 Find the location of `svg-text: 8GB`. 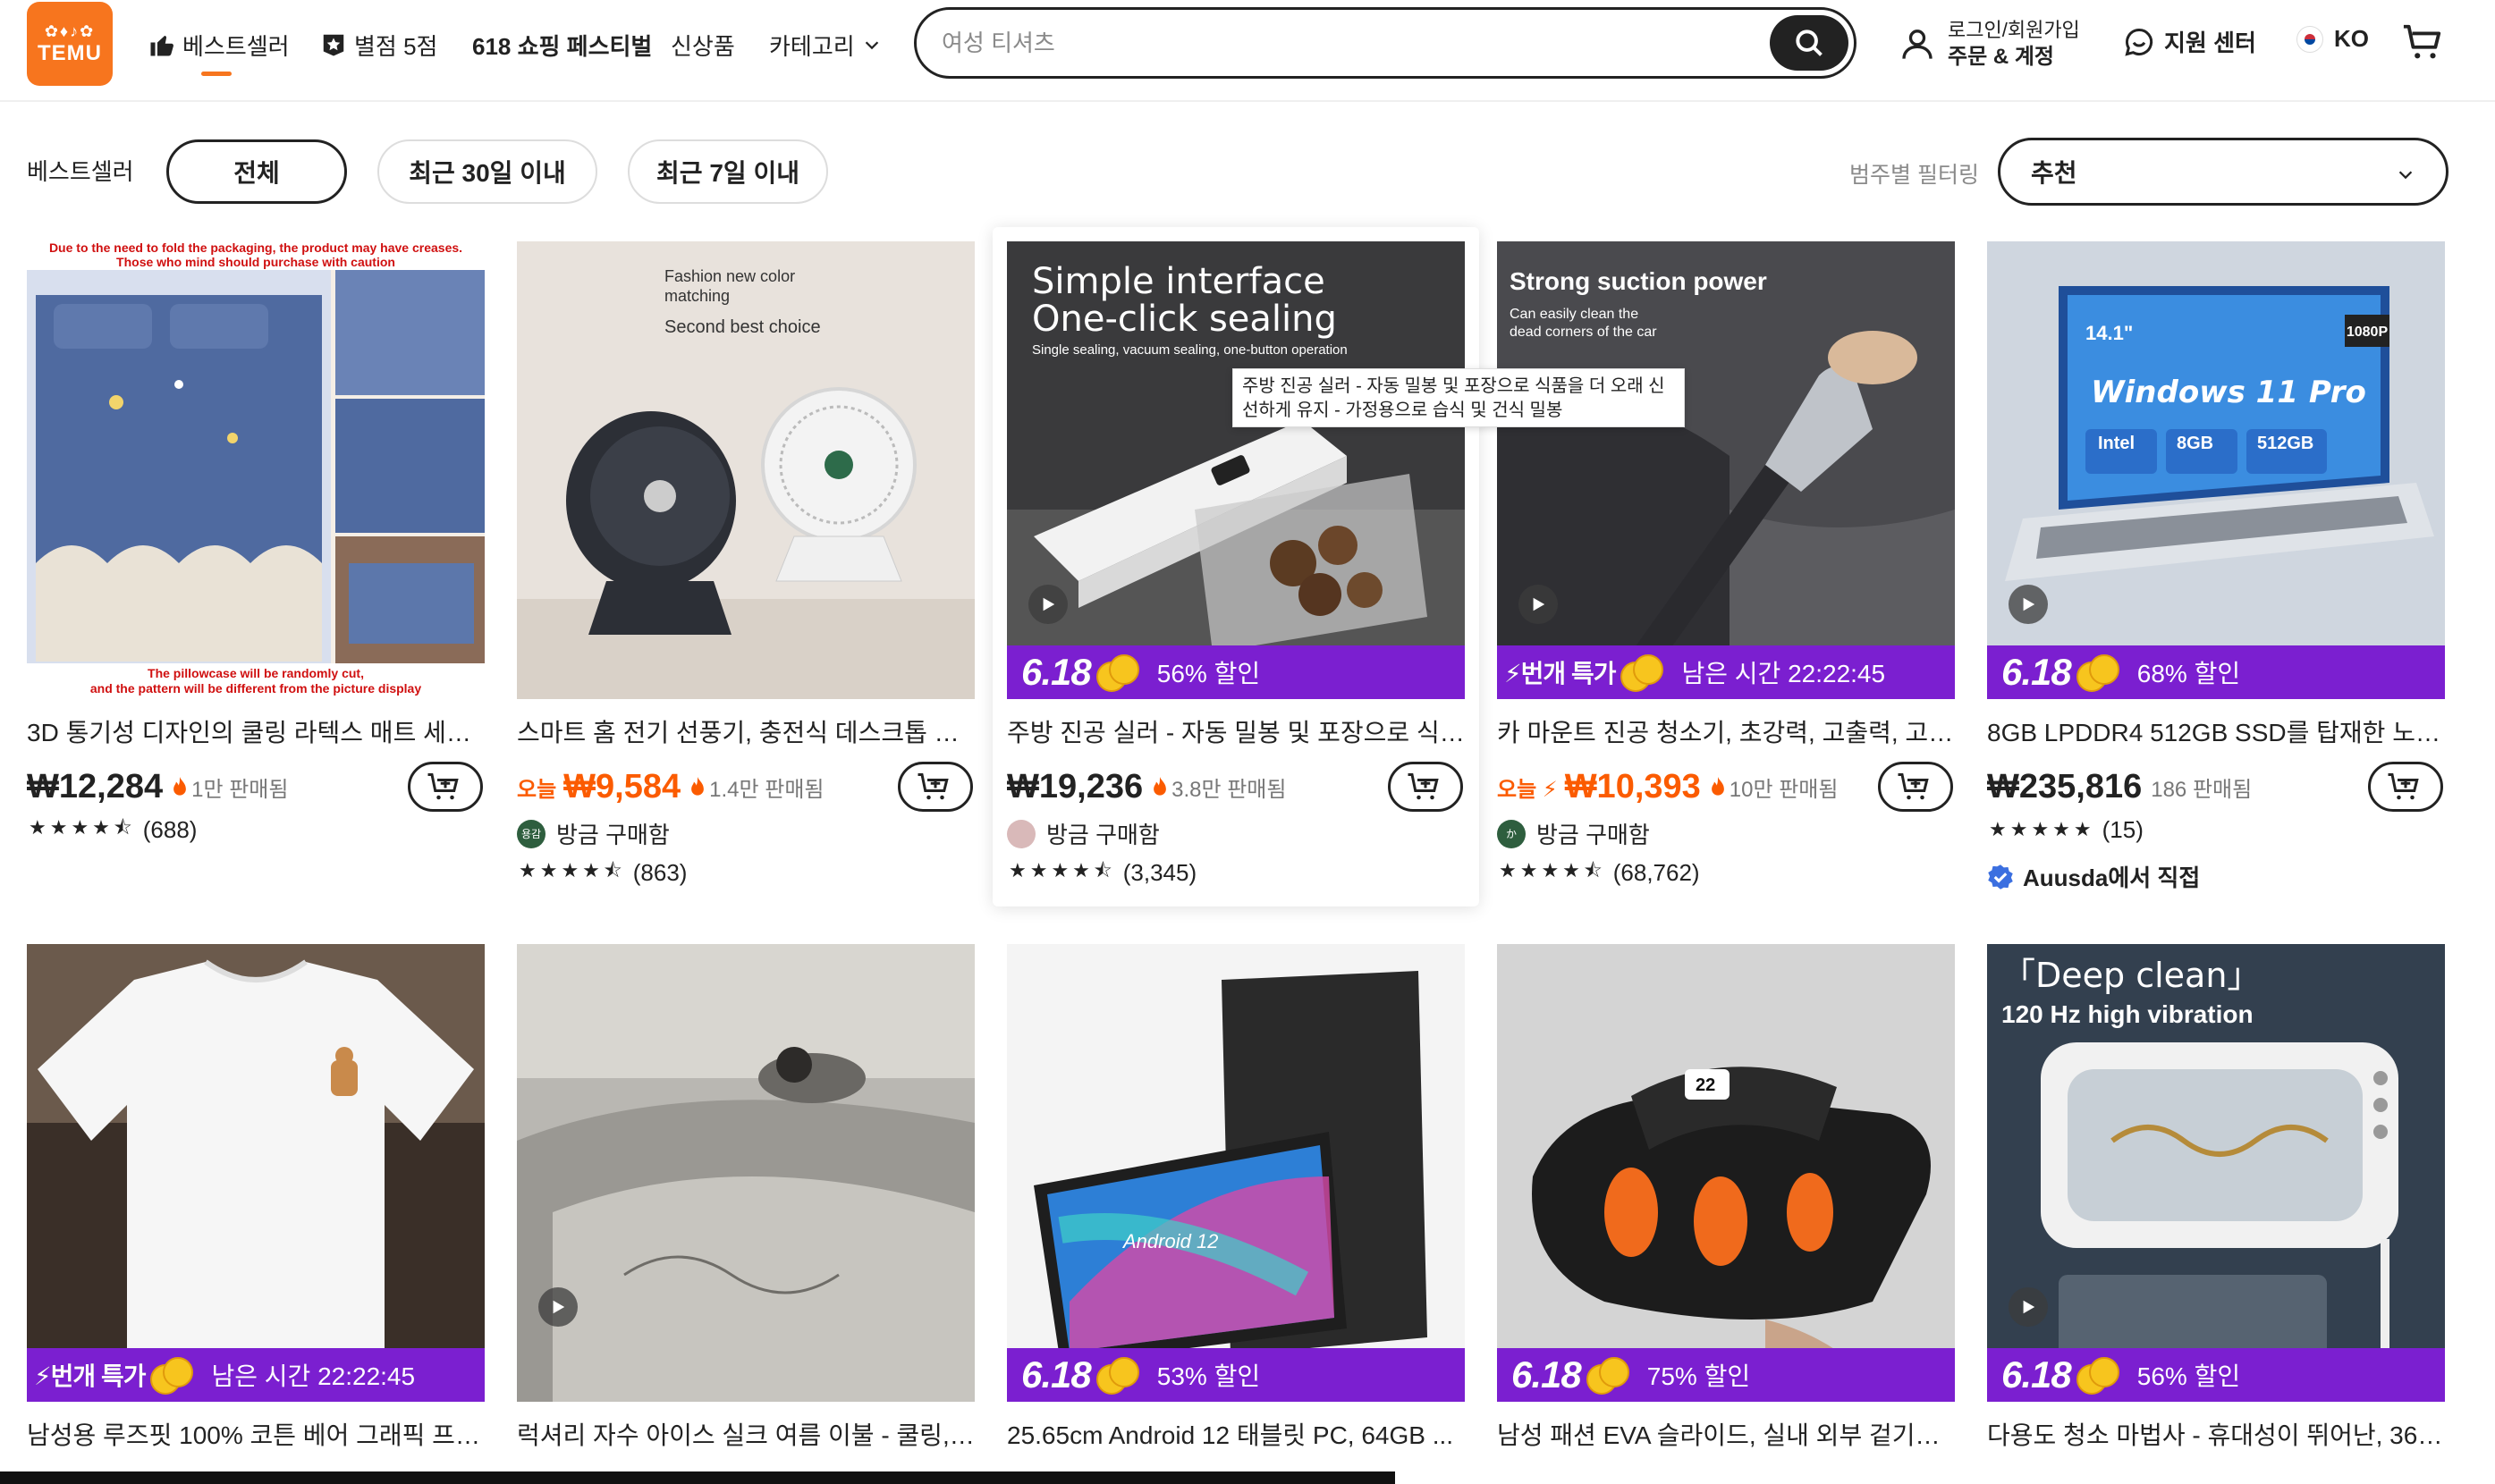

svg-text: 8GB is located at coordinates (2195, 443).